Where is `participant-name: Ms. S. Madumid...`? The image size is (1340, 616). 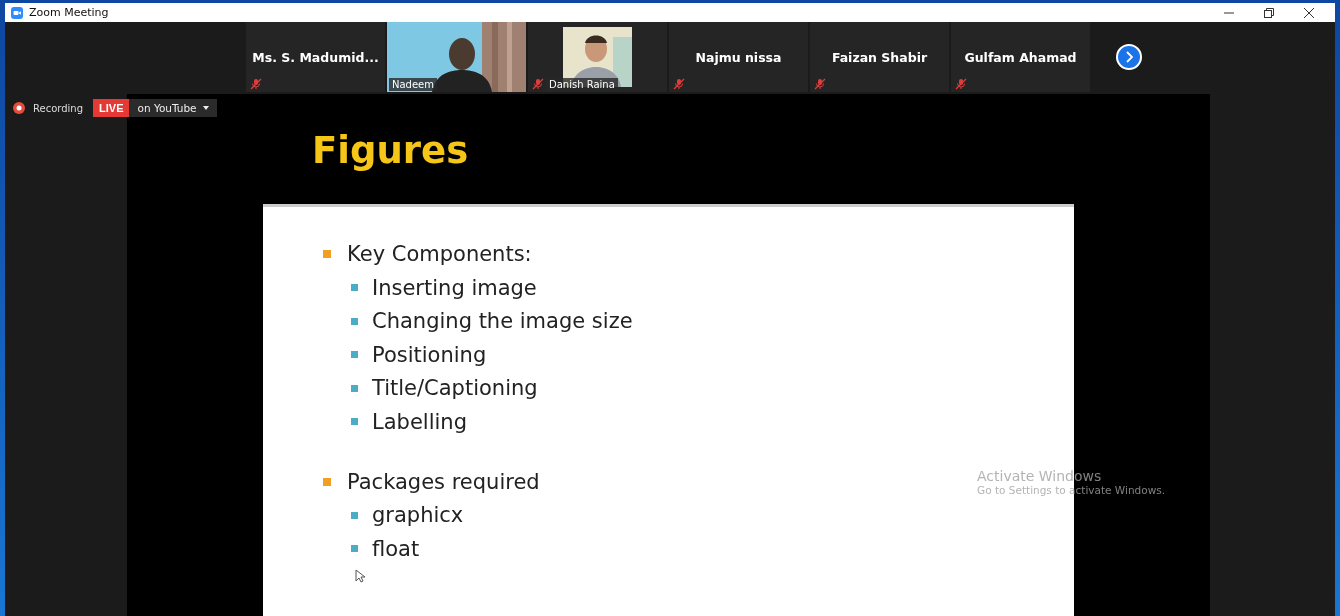 participant-name: Ms. S. Madumid... is located at coordinates (315, 57).